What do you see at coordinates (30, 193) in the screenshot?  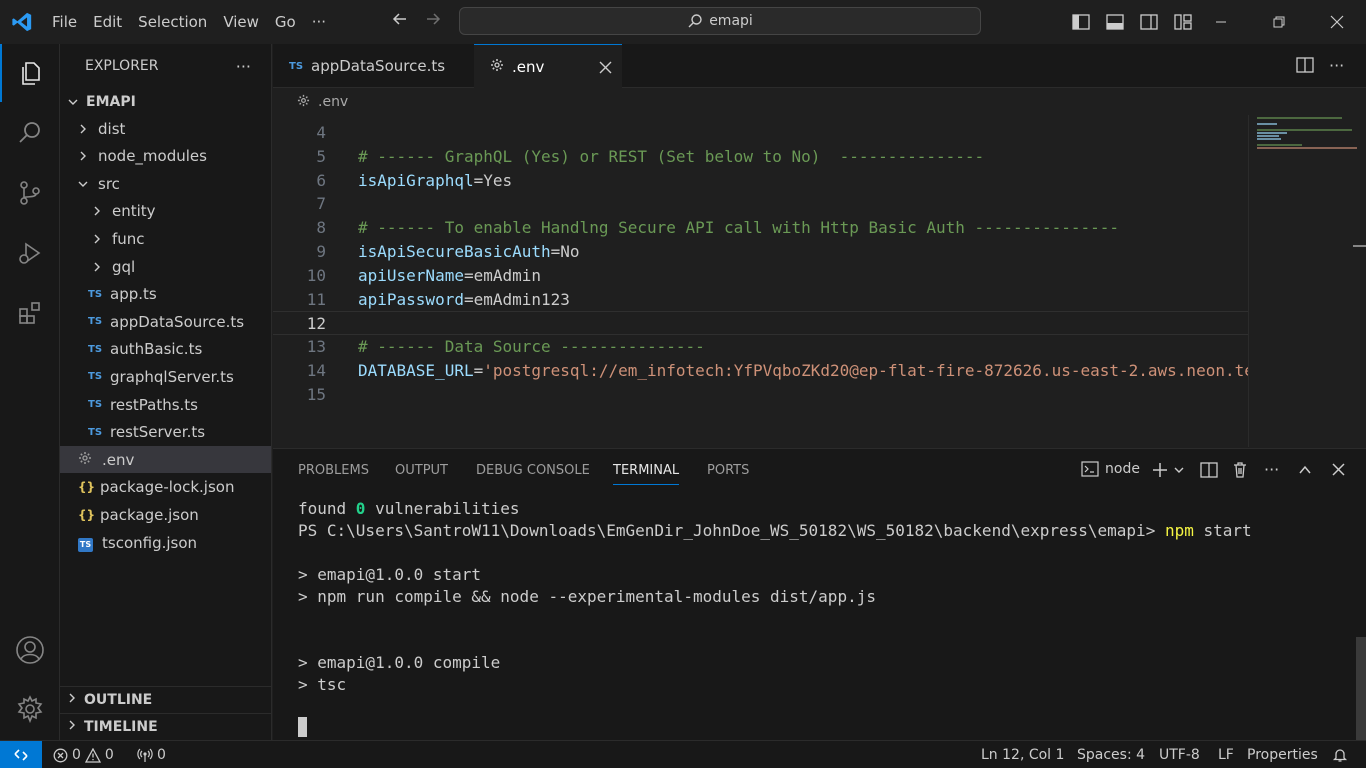 I see `source-control-icon` at bounding box center [30, 193].